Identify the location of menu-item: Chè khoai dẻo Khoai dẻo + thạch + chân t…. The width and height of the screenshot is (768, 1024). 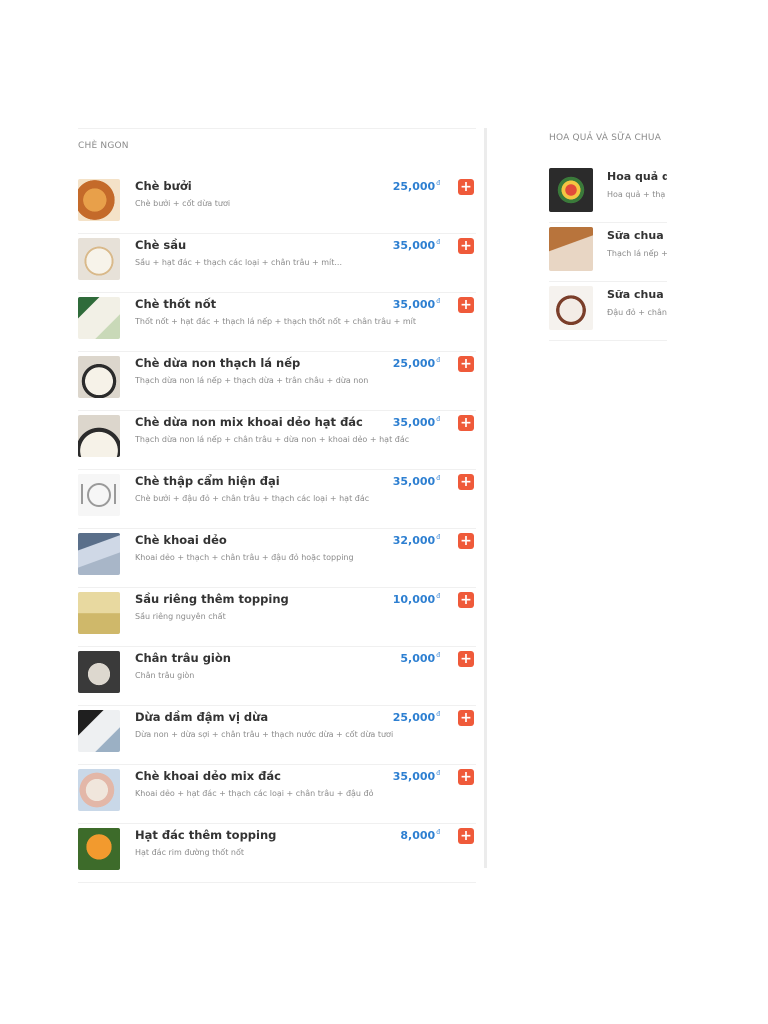
(277, 558).